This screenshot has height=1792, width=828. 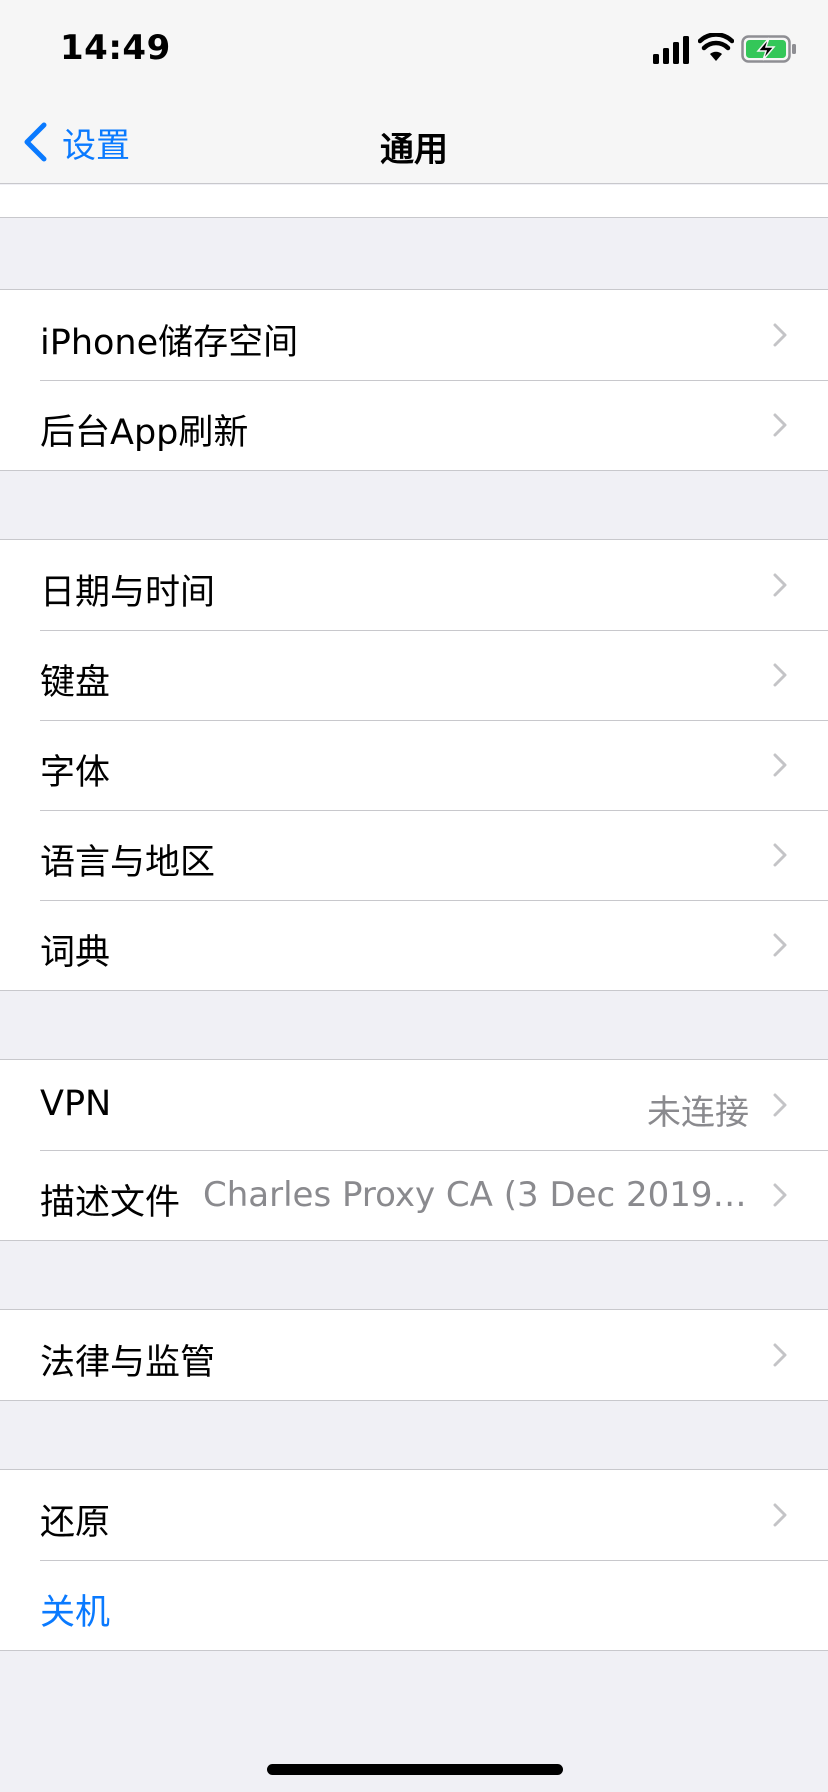 What do you see at coordinates (716, 47) in the screenshot?
I see `wifi-icon` at bounding box center [716, 47].